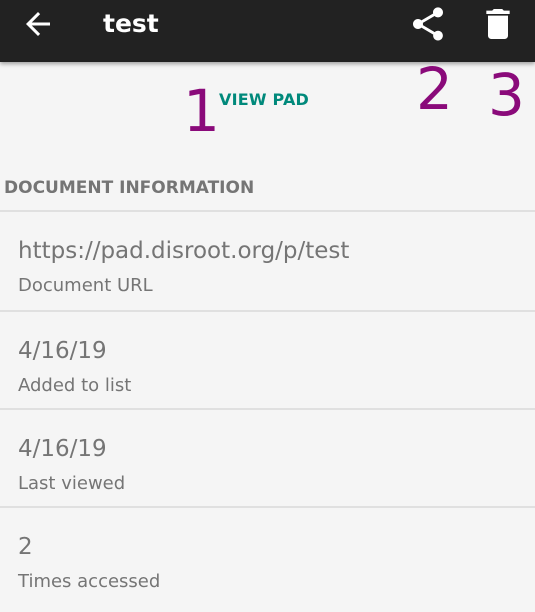 Image resolution: width=535 pixels, height=612 pixels. What do you see at coordinates (201, 111) in the screenshot?
I see `annotation-1: 1` at bounding box center [201, 111].